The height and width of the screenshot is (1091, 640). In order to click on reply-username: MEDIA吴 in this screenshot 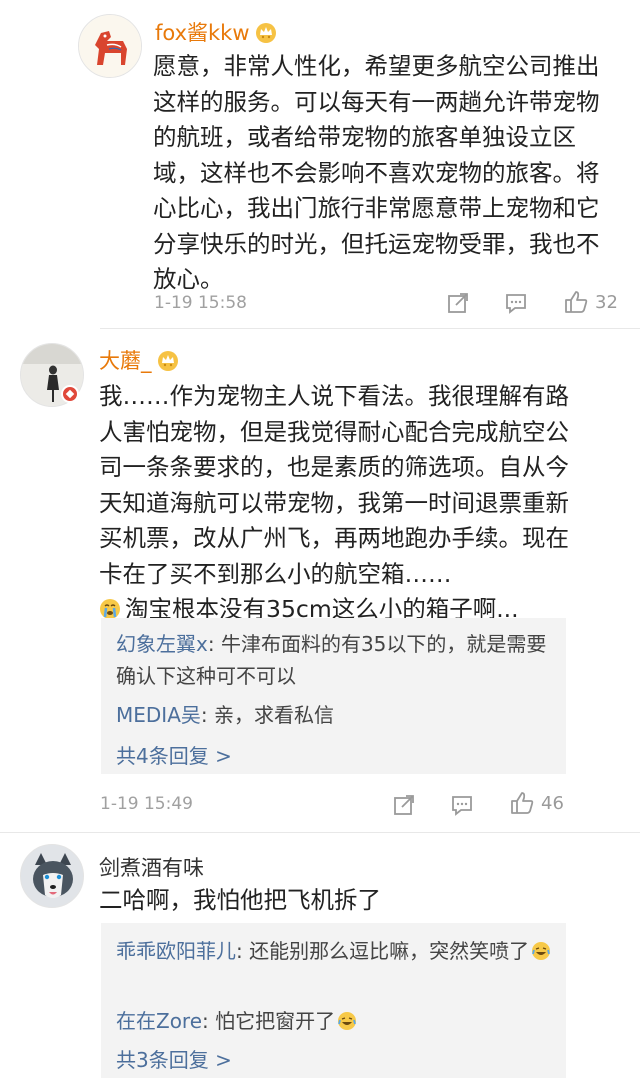, I will do `click(158, 715)`.